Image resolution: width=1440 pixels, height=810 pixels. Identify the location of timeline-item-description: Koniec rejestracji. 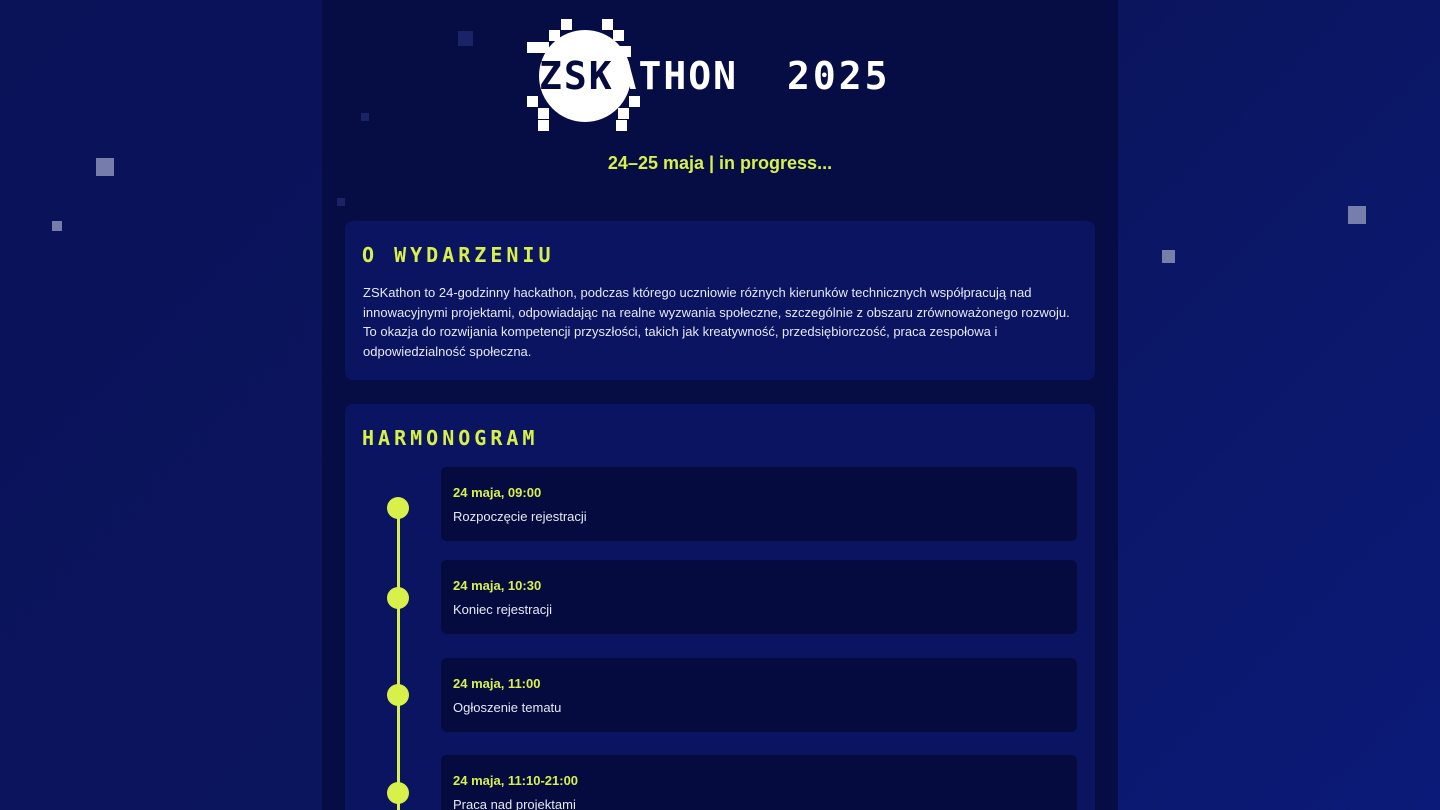
(502, 609).